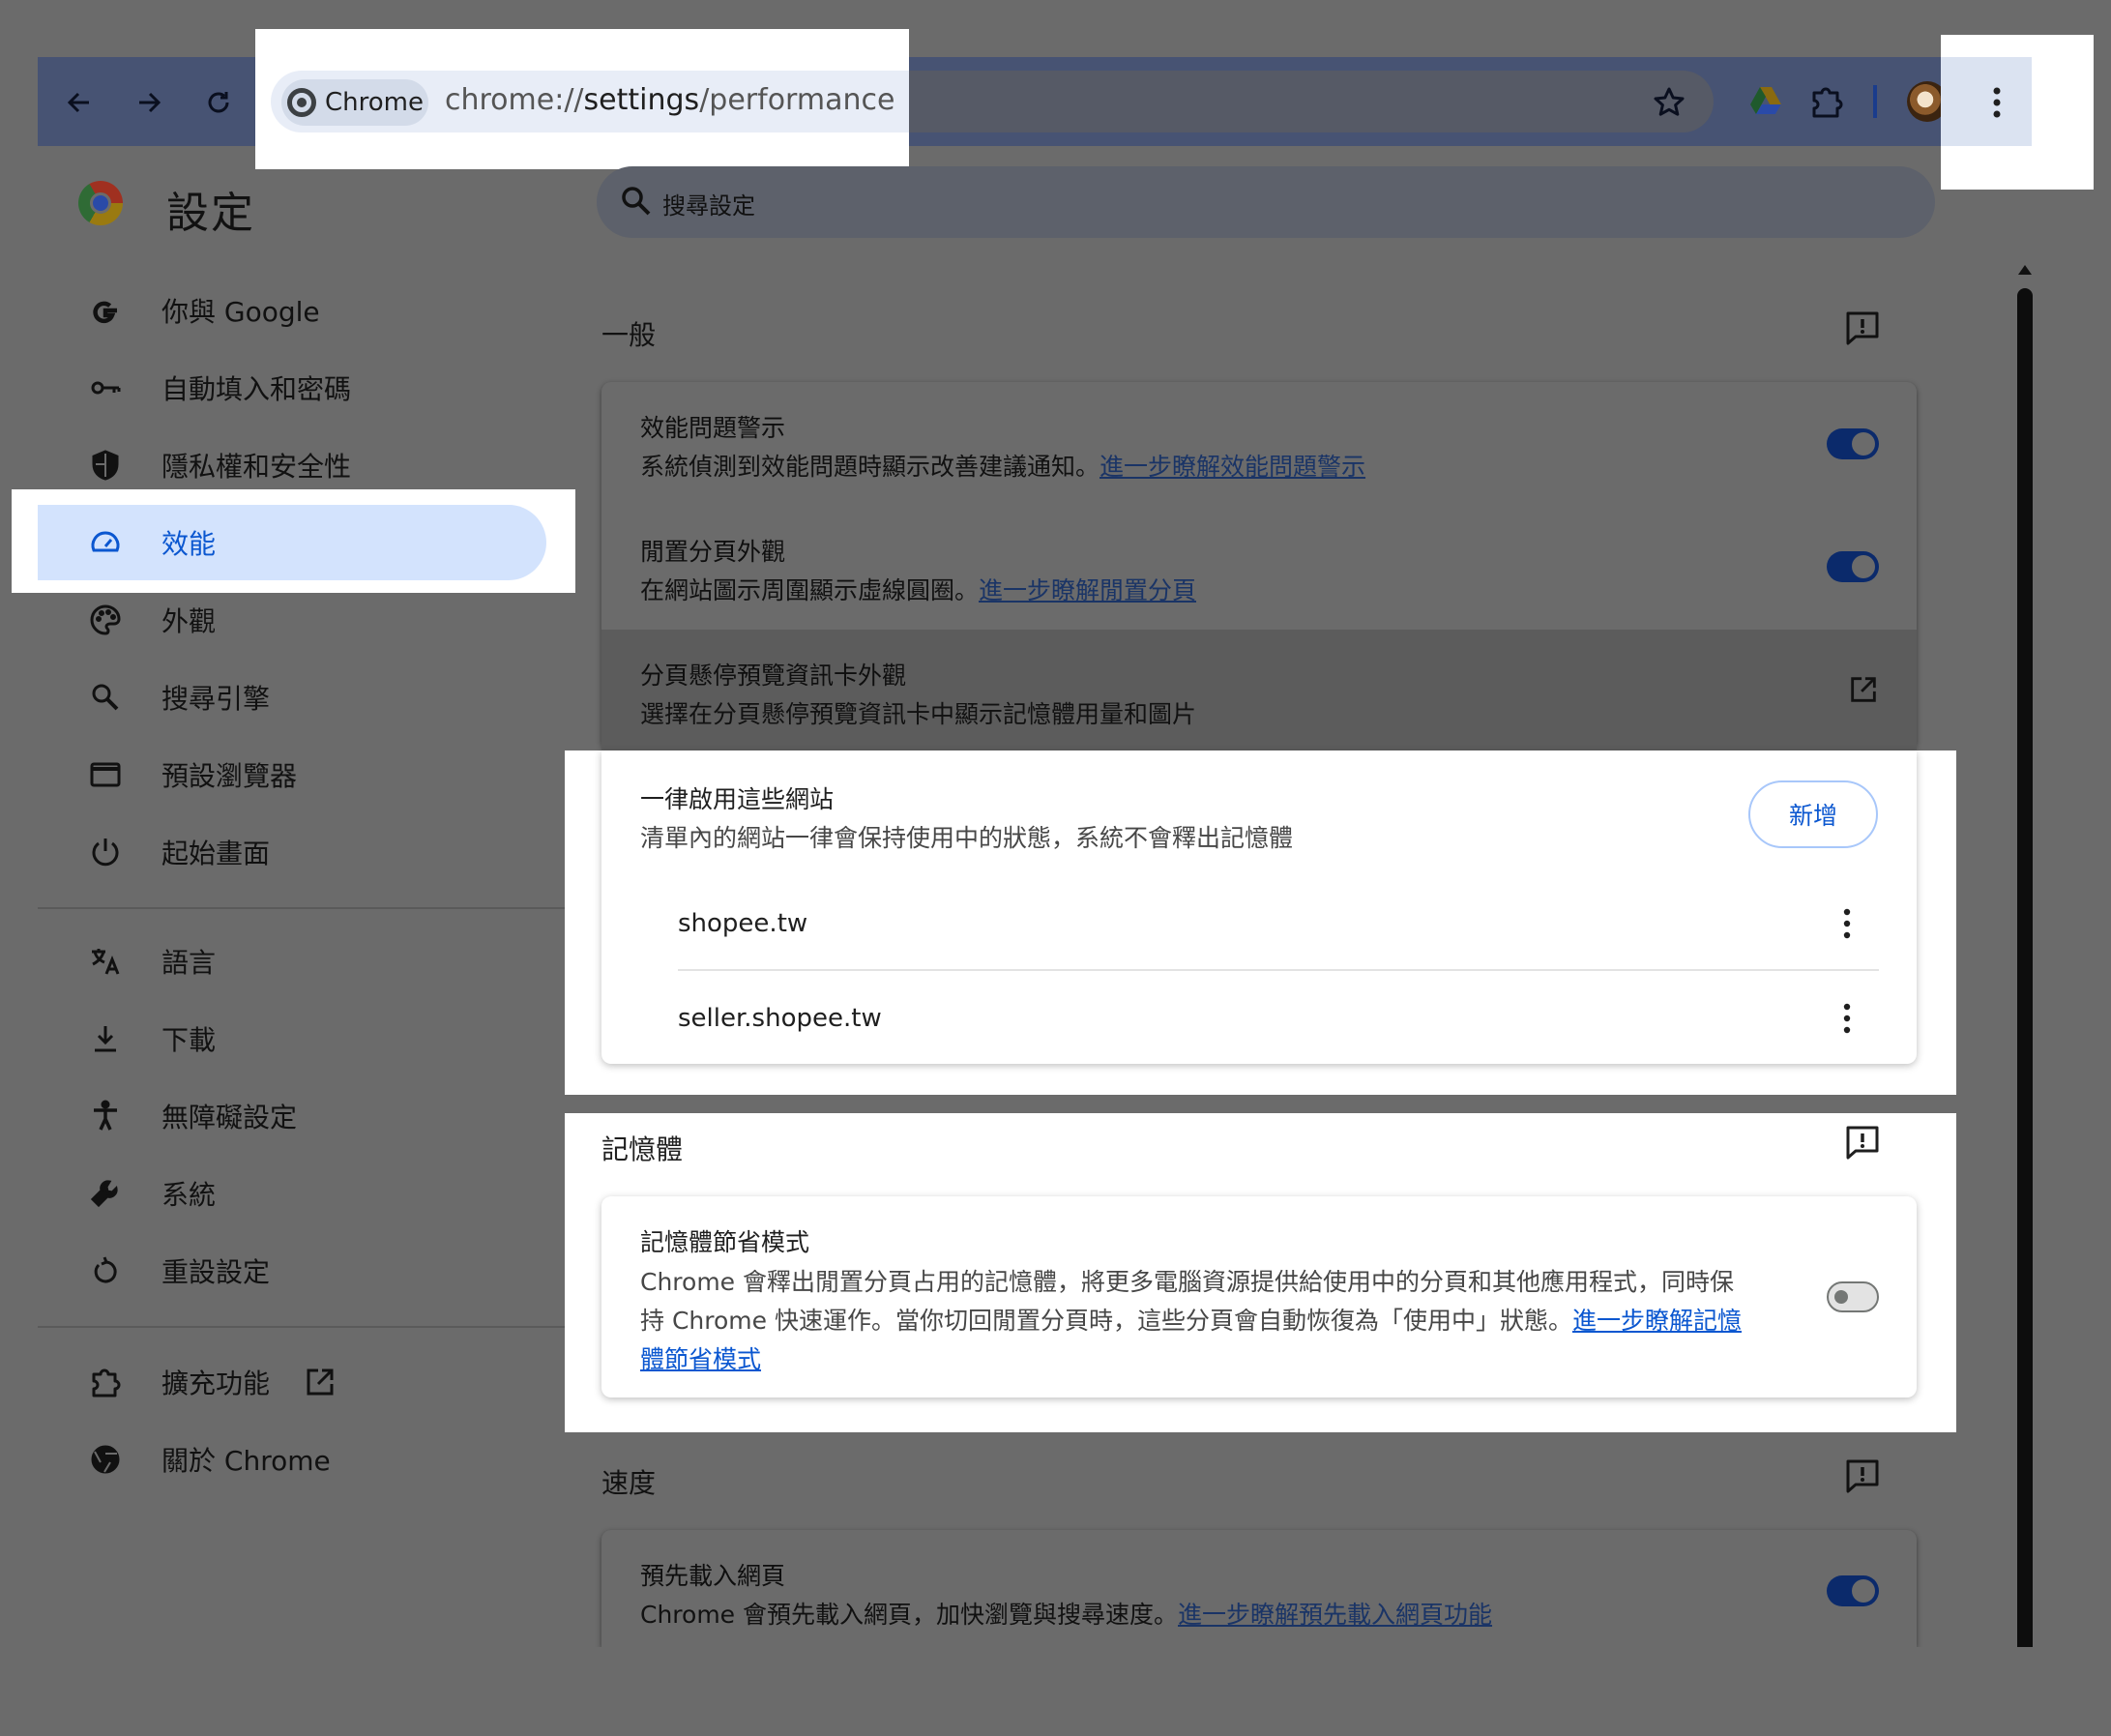  What do you see at coordinates (642, 1149) in the screenshot?
I see `section-title-memory: 記憶體` at bounding box center [642, 1149].